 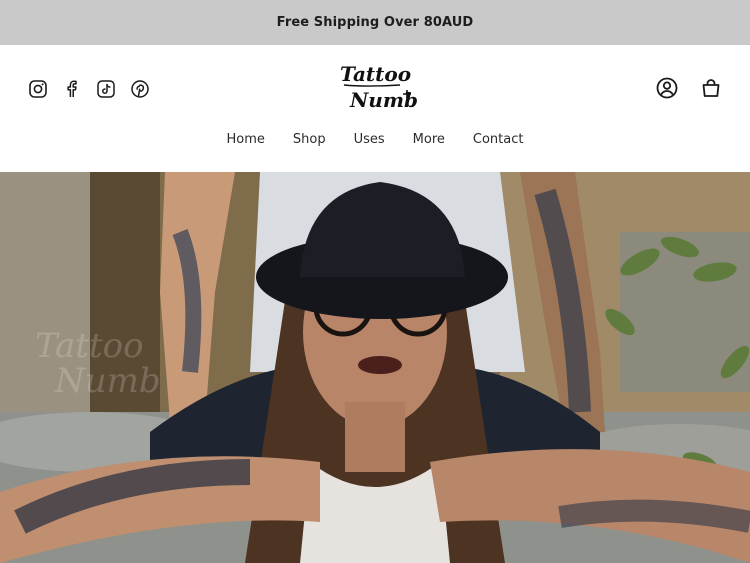 I want to click on facebook-icon, so click(x=72, y=88).